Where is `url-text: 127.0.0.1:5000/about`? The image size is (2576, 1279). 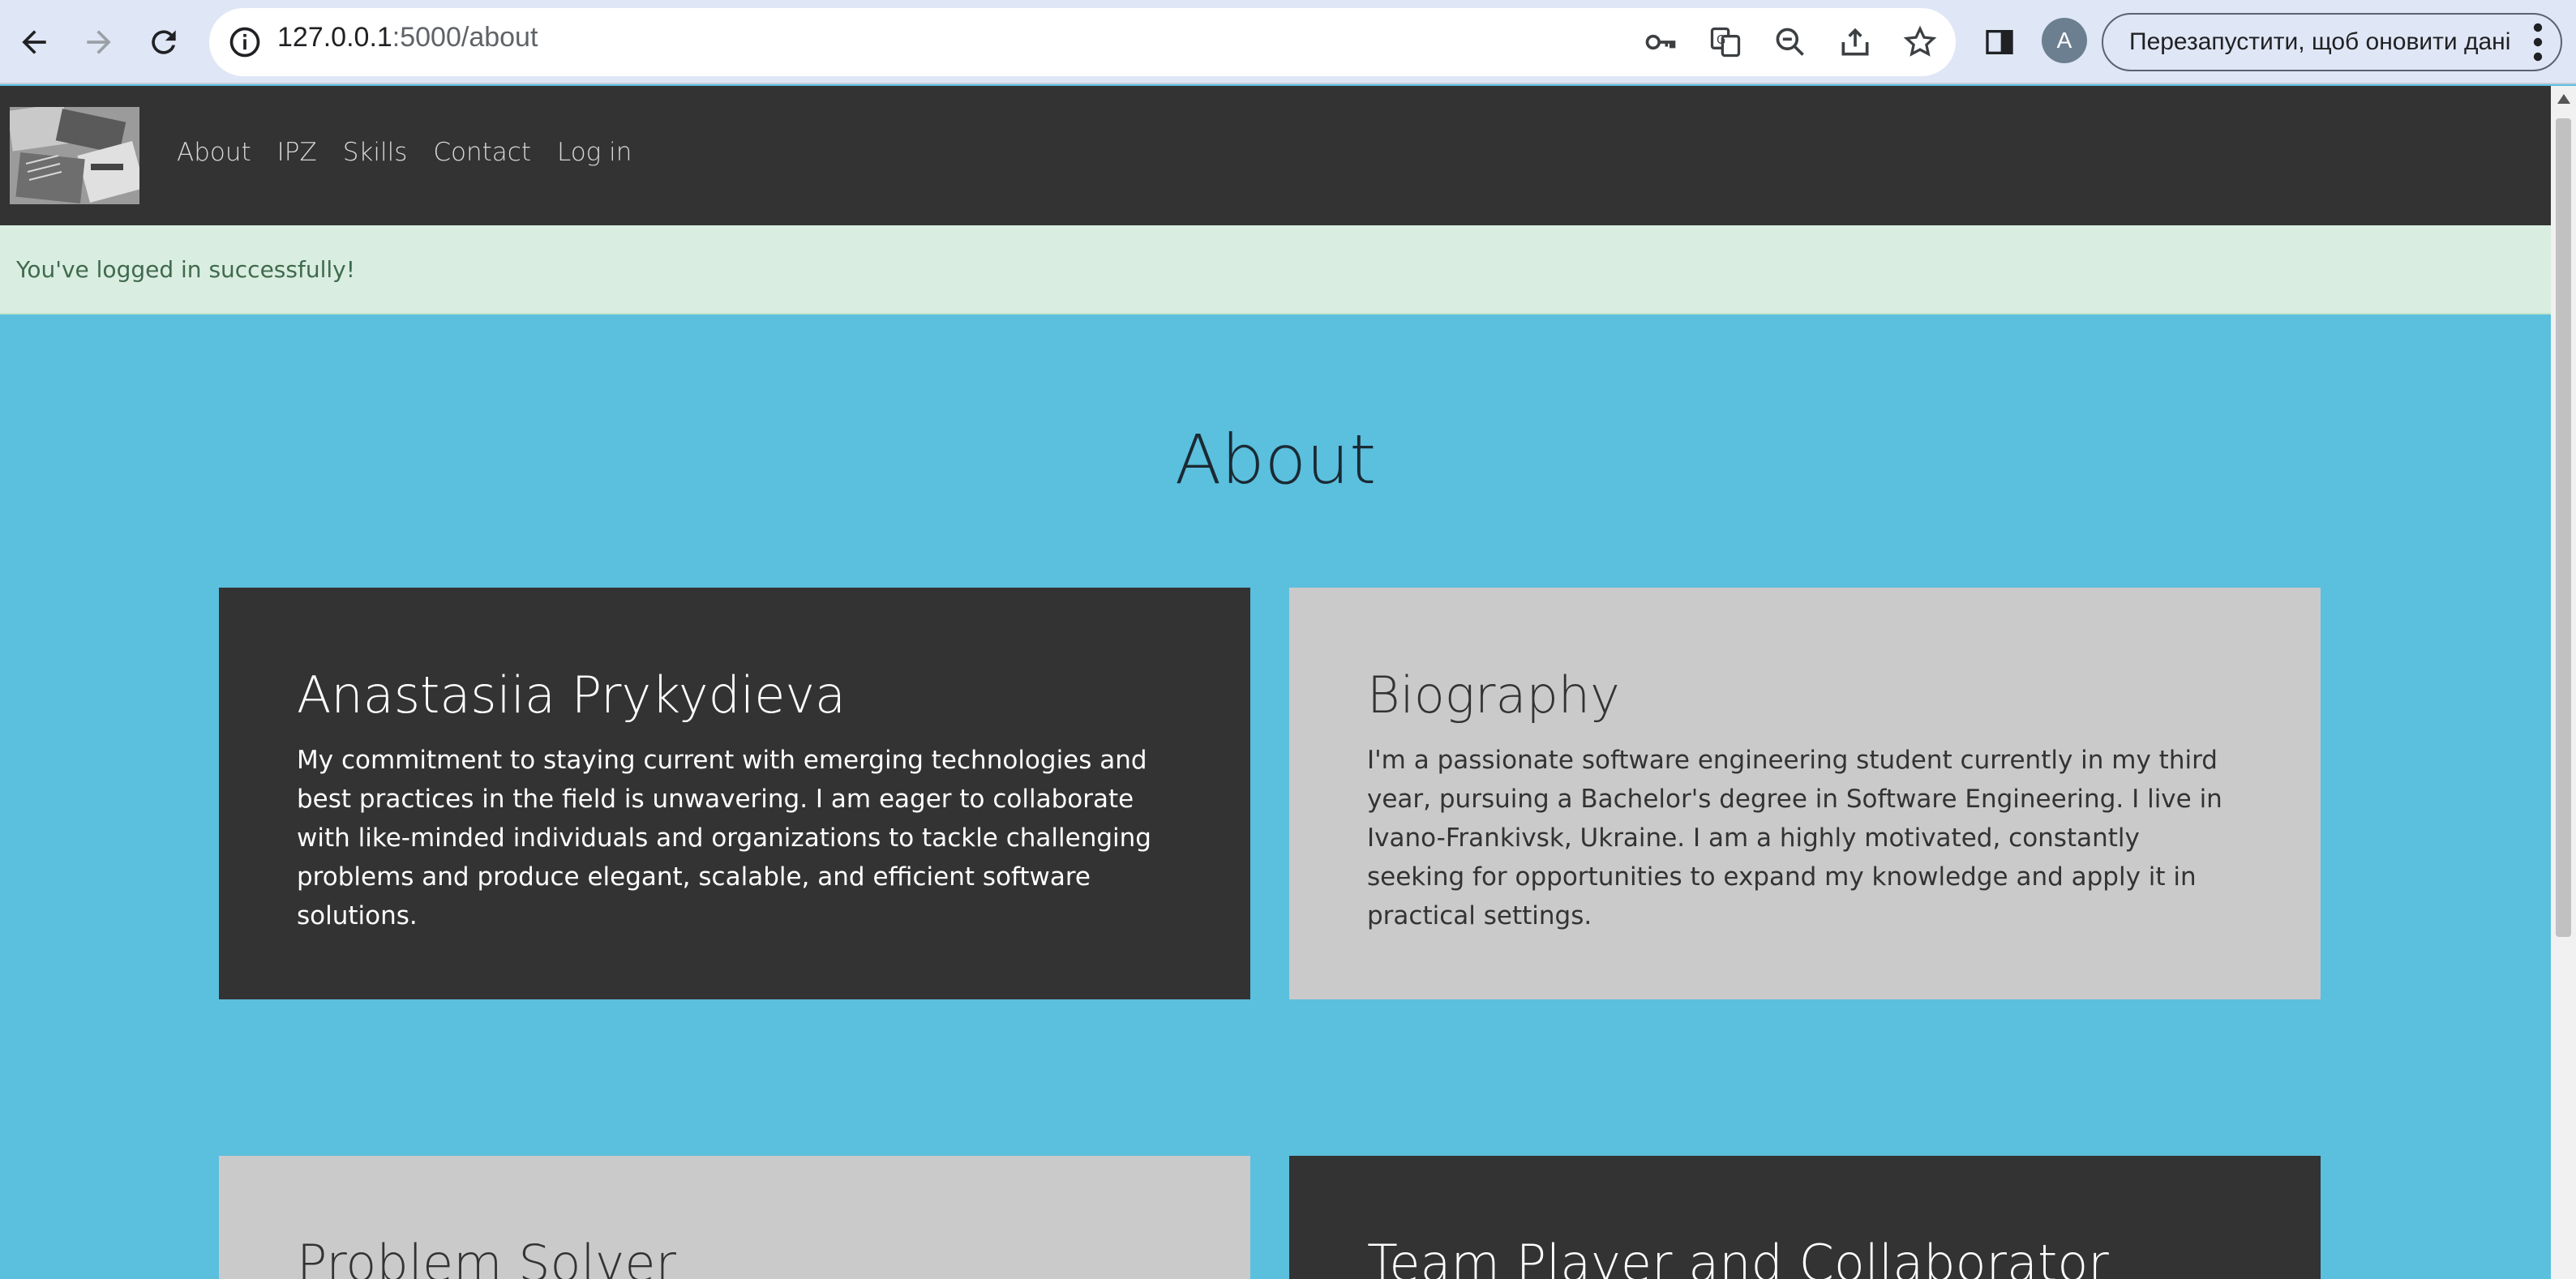 url-text: 127.0.0.1:5000/about is located at coordinates (407, 37).